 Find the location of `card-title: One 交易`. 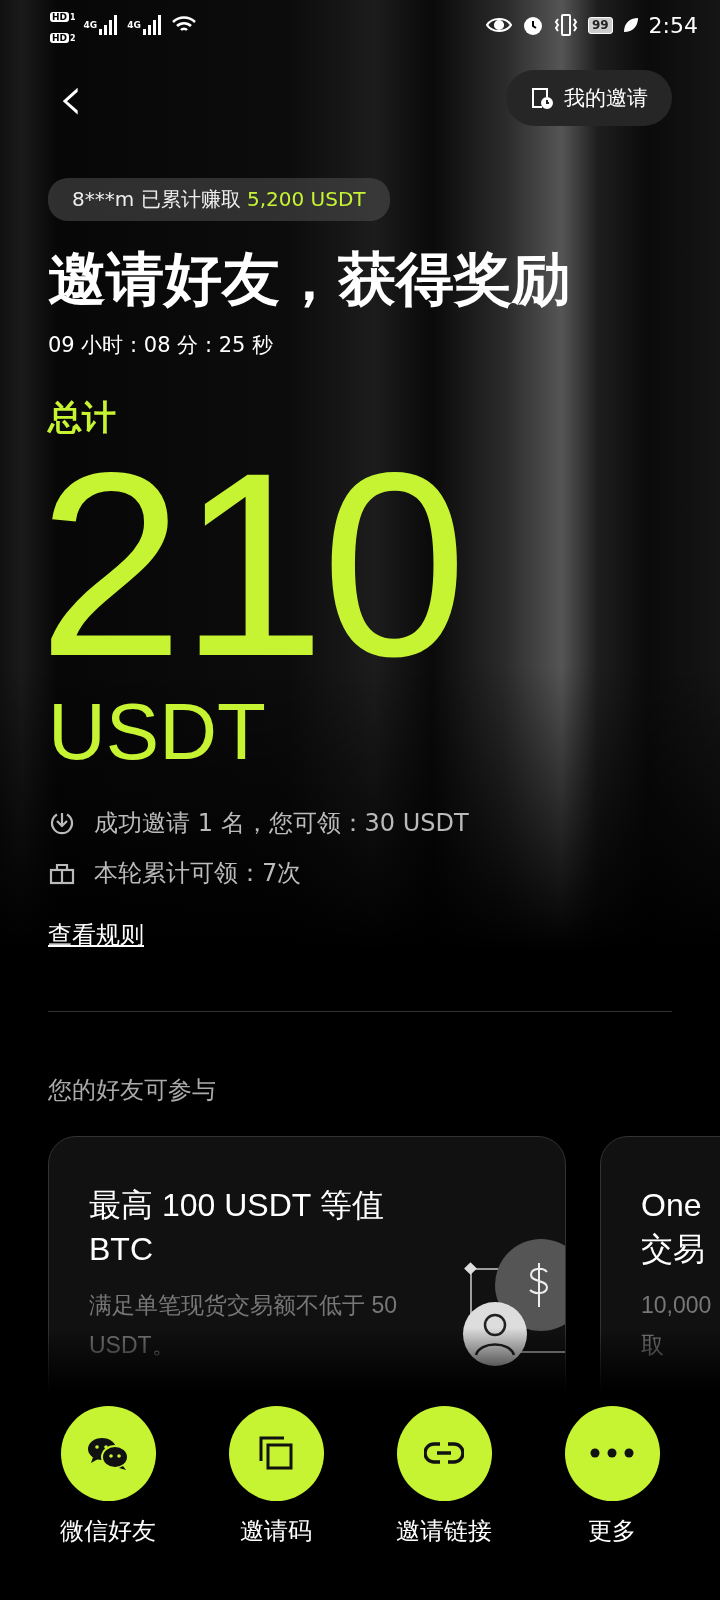

card-title: One 交易 is located at coordinates (673, 1227).